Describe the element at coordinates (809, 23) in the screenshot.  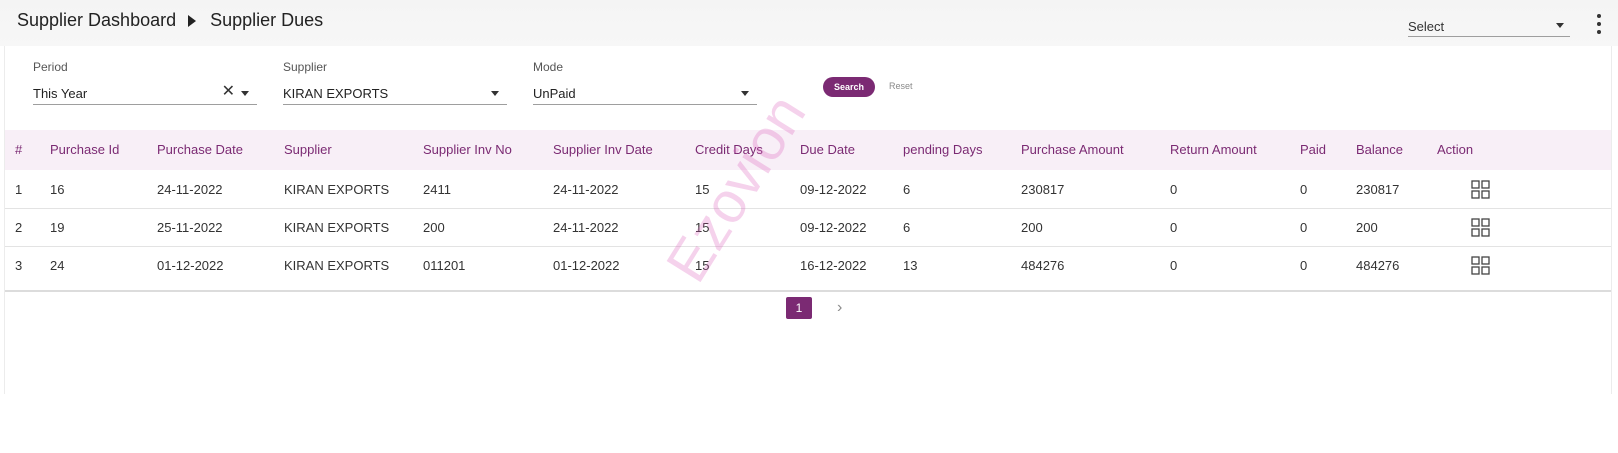
I see `top-bar: Supplier Dashboard Supplier Dues Select` at that location.